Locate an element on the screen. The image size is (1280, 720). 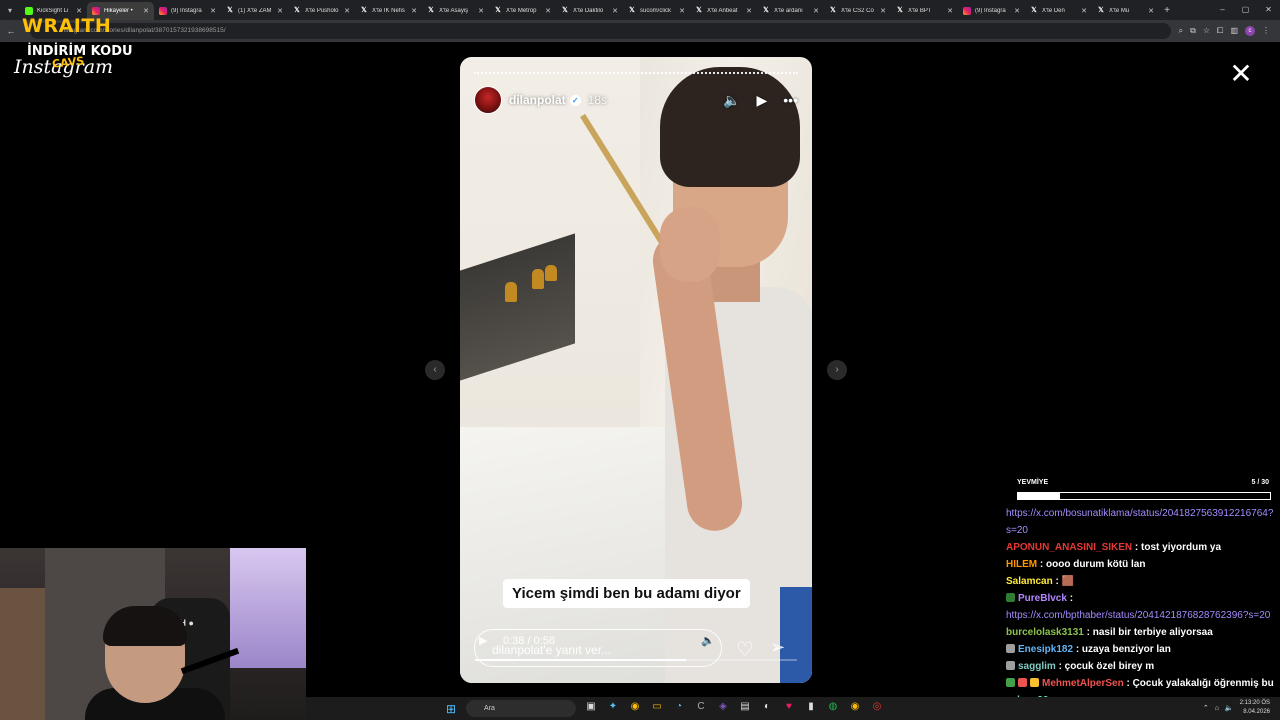
app-icon: ▮ is located at coordinates (811, 706).